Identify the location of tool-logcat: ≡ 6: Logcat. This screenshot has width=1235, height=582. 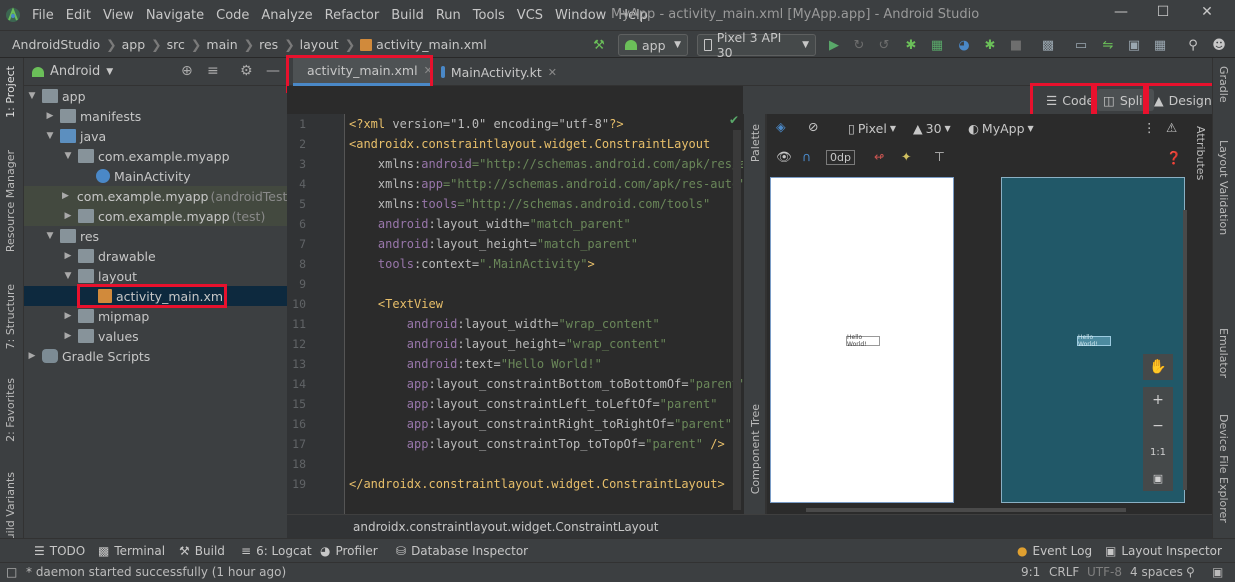
(276, 551).